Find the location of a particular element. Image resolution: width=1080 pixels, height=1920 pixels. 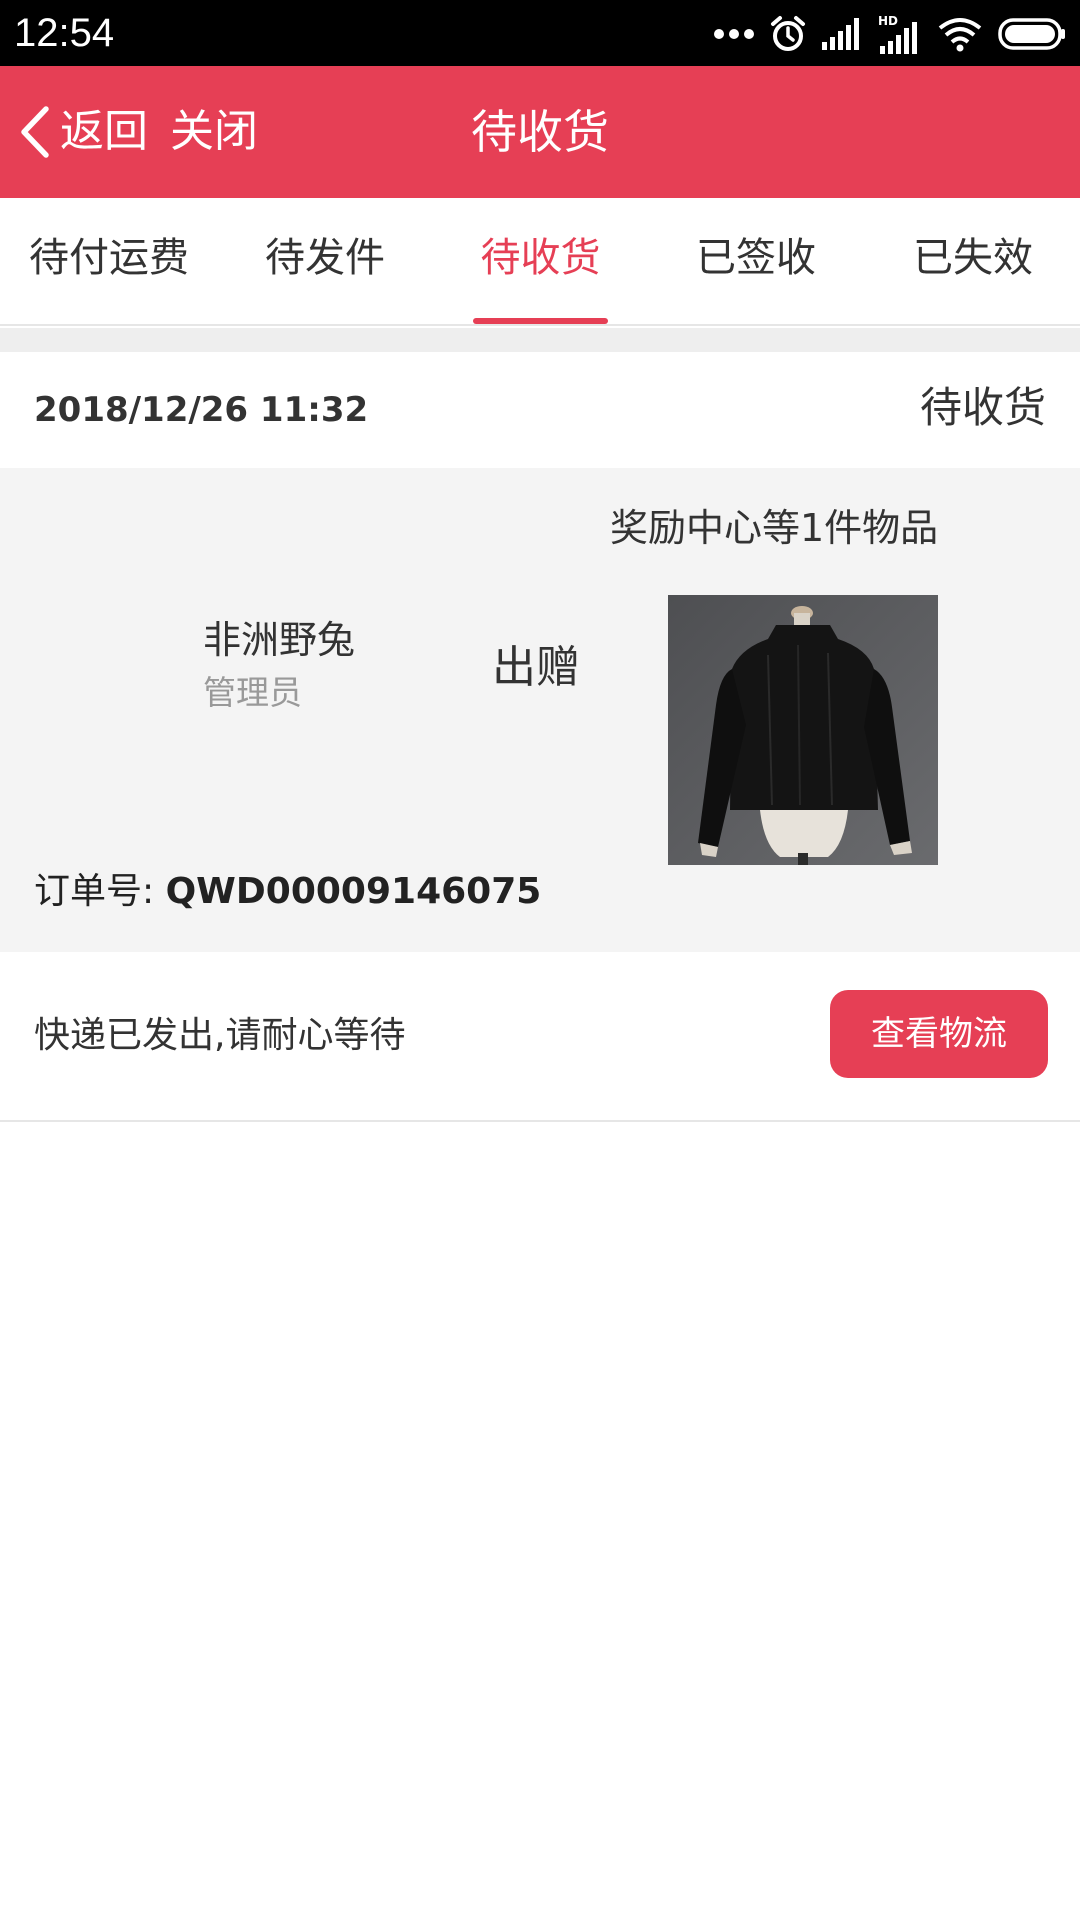

status-tabs: 待付运费 待发件 待收货 已签收 已失效 is located at coordinates (540, 262).